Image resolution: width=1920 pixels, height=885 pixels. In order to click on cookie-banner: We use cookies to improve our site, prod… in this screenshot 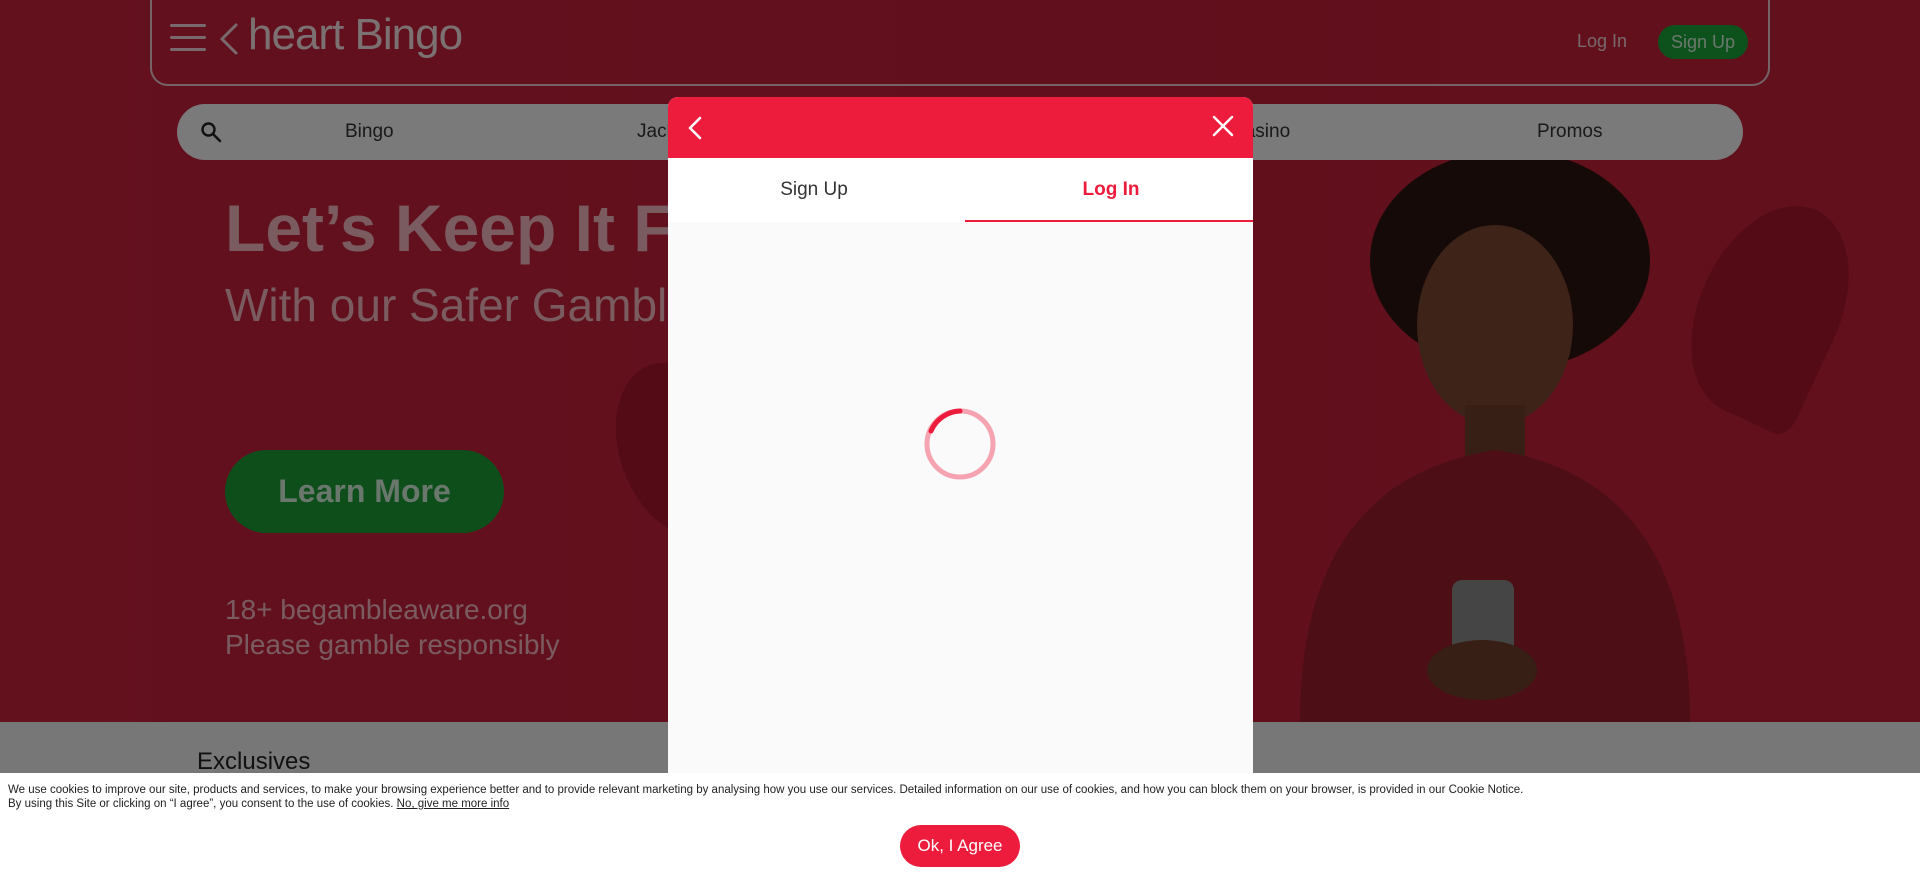, I will do `click(960, 829)`.